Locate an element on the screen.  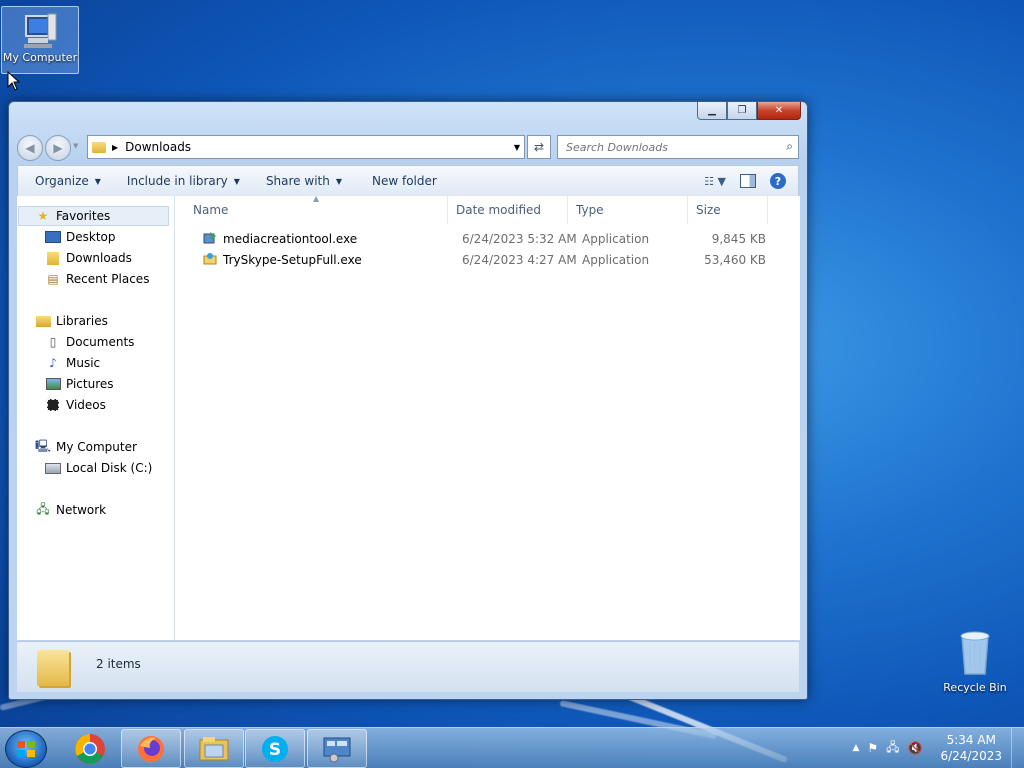
details-pane: 2 items is located at coordinates (408, 666).